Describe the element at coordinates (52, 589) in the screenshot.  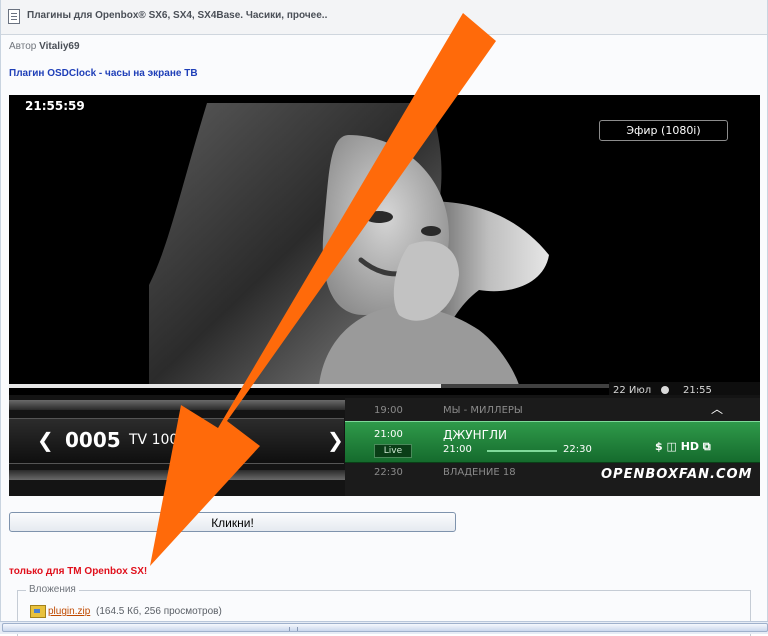
I see `attachments-legend: Вложения` at that location.